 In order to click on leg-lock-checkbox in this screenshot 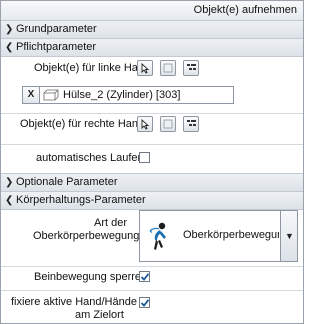, I will do `click(144, 276)`.